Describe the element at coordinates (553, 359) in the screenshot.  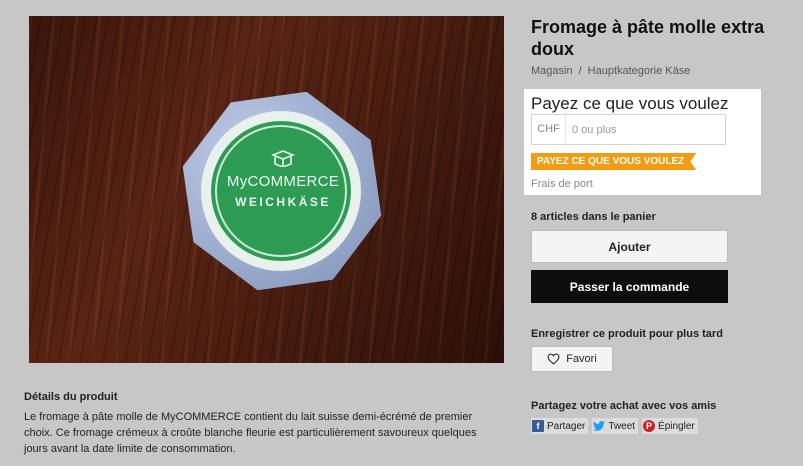
I see `heart-icon` at that location.